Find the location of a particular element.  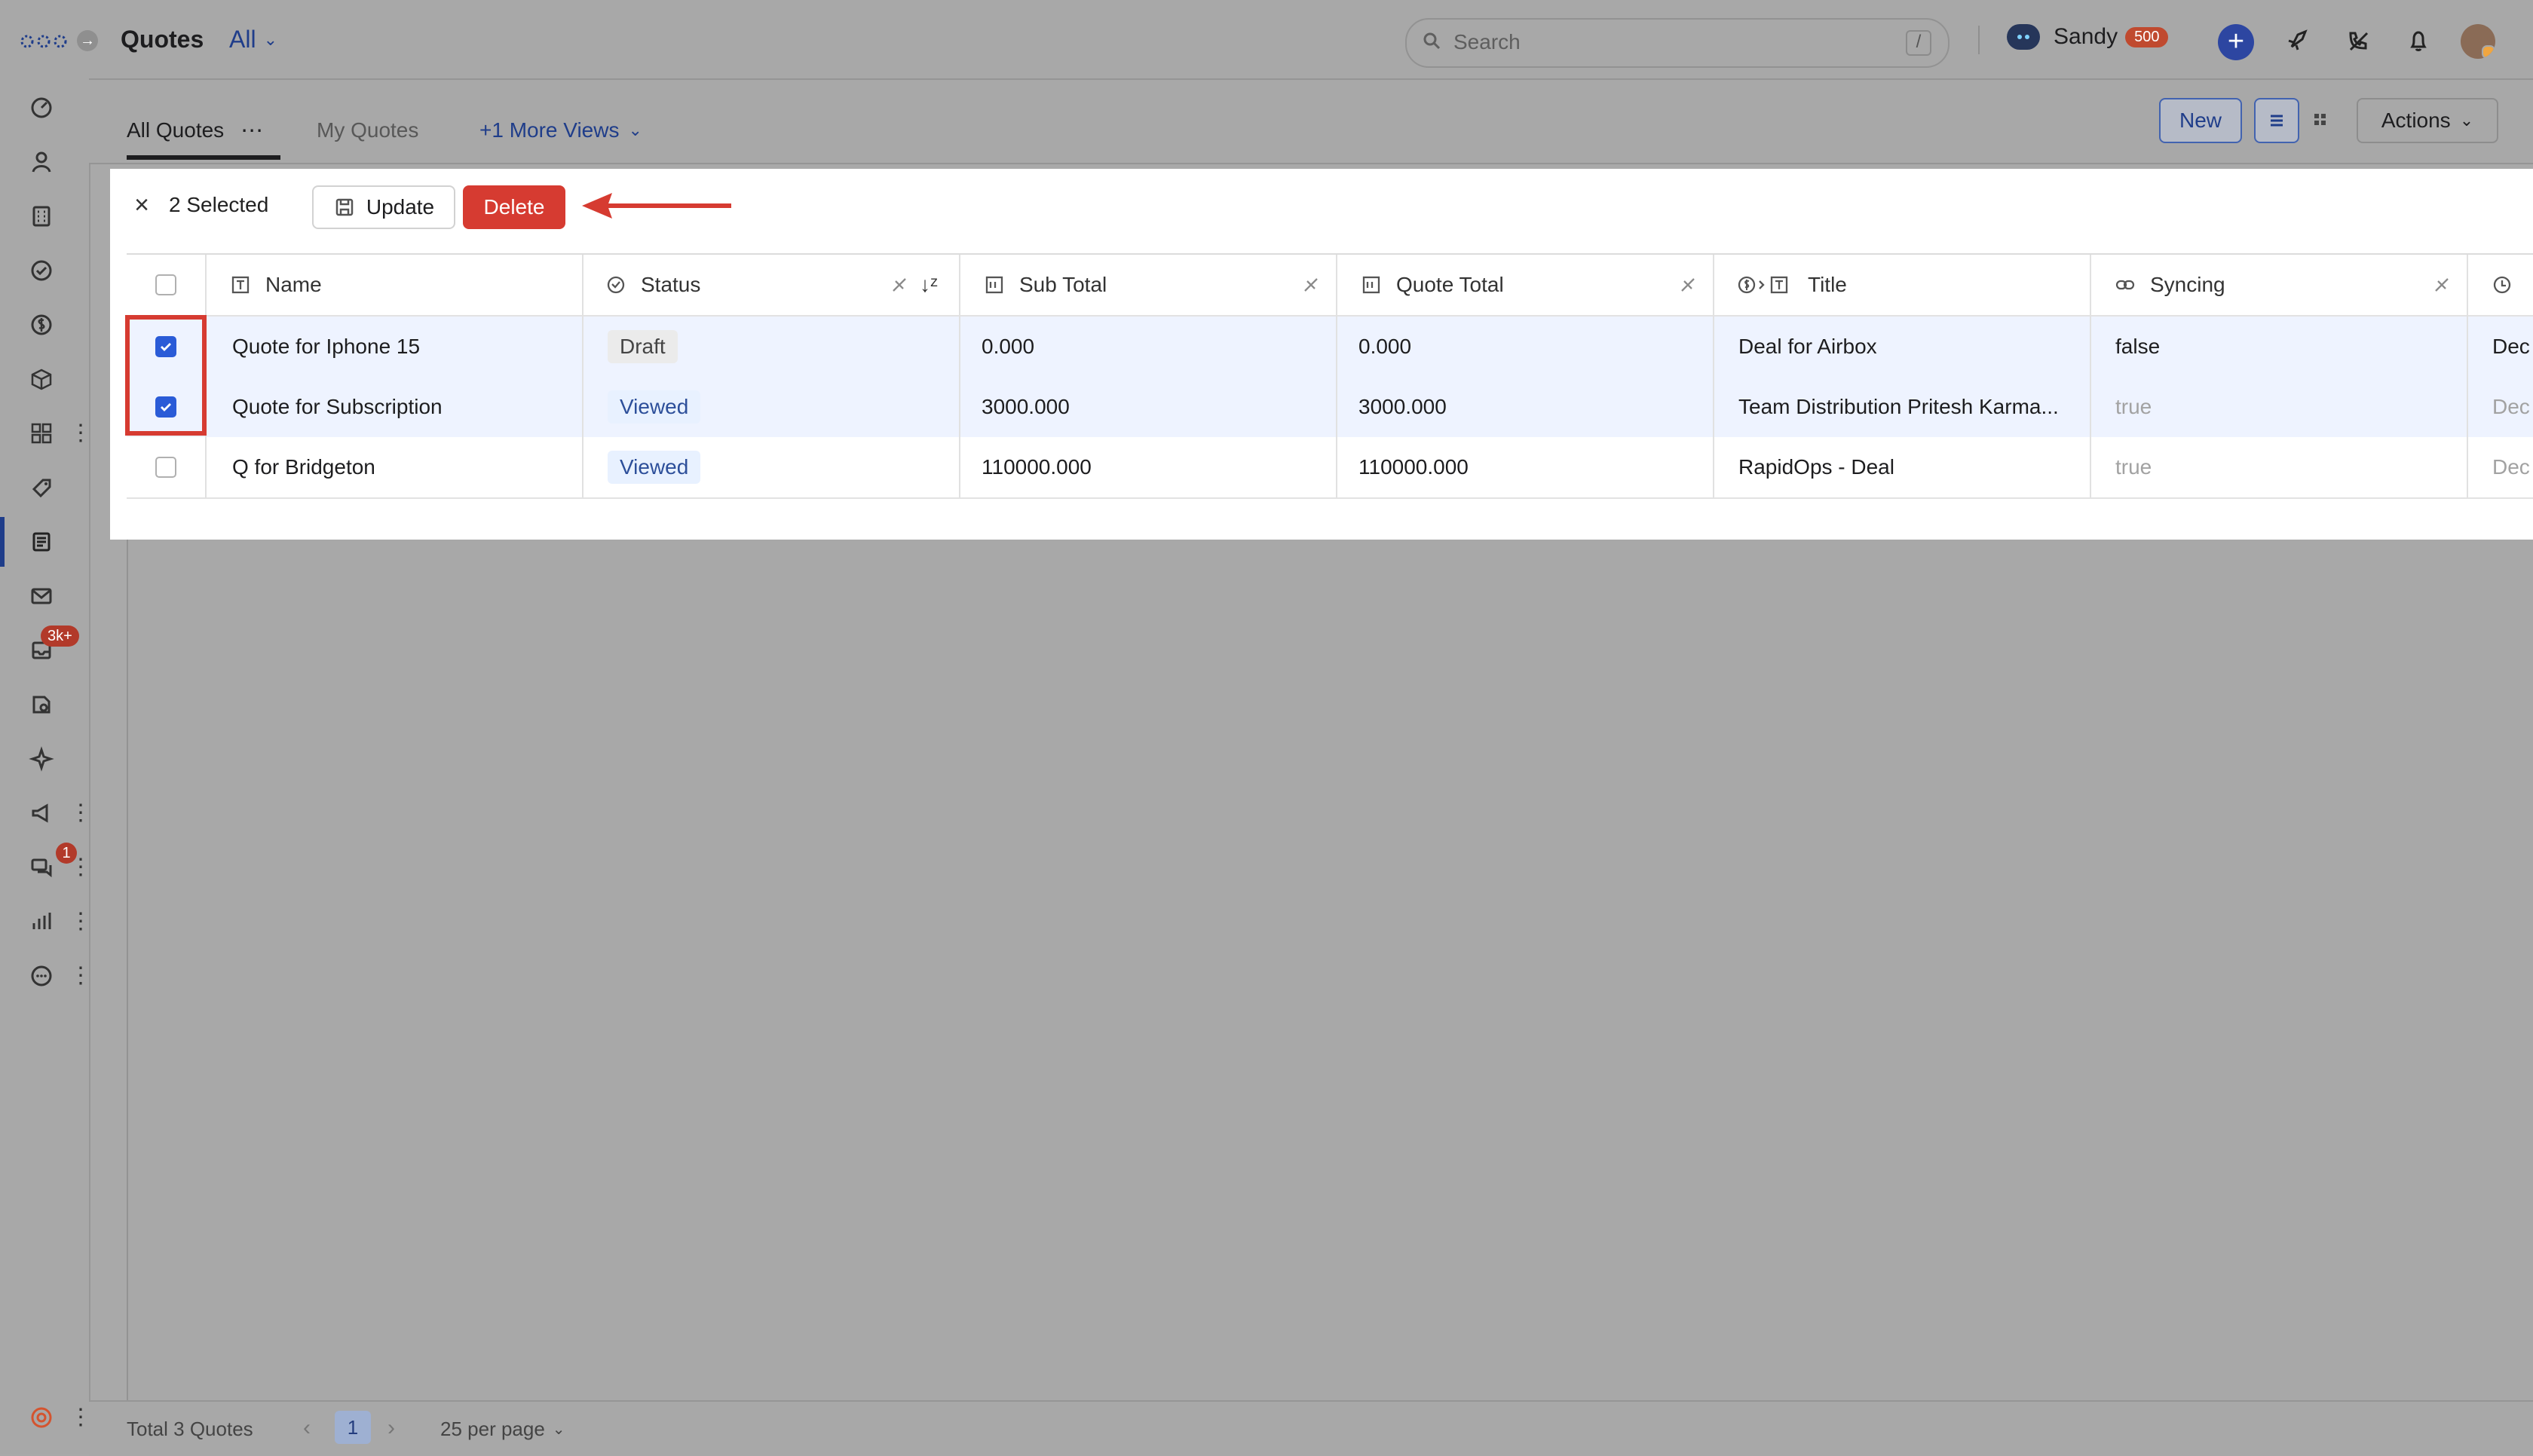

quote-total-value: 110000.000 is located at coordinates (1413, 467).